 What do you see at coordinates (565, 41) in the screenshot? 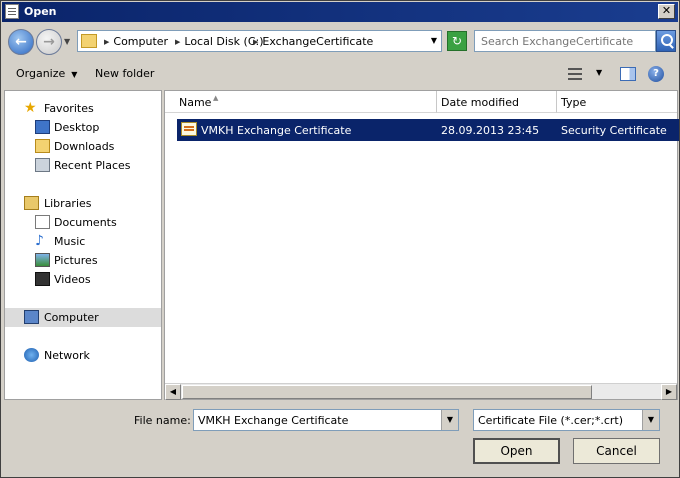
I see `search-input` at bounding box center [565, 41].